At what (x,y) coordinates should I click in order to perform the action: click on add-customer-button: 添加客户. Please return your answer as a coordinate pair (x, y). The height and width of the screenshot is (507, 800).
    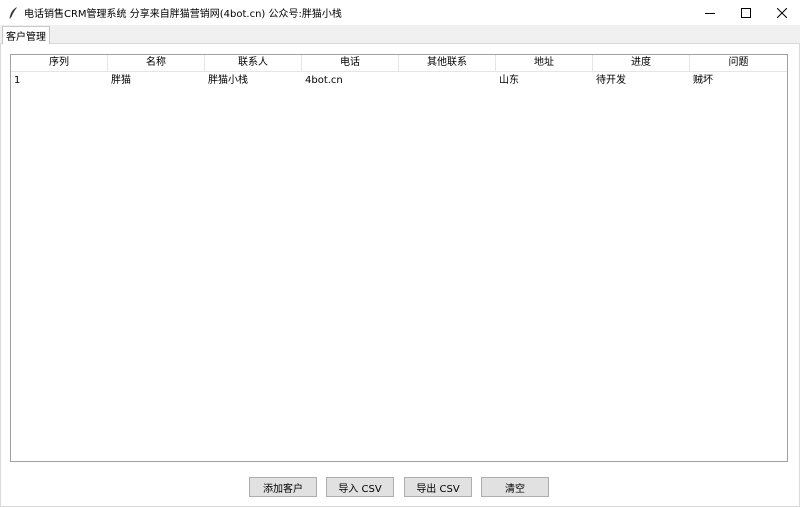
    Looking at the image, I should click on (283, 487).